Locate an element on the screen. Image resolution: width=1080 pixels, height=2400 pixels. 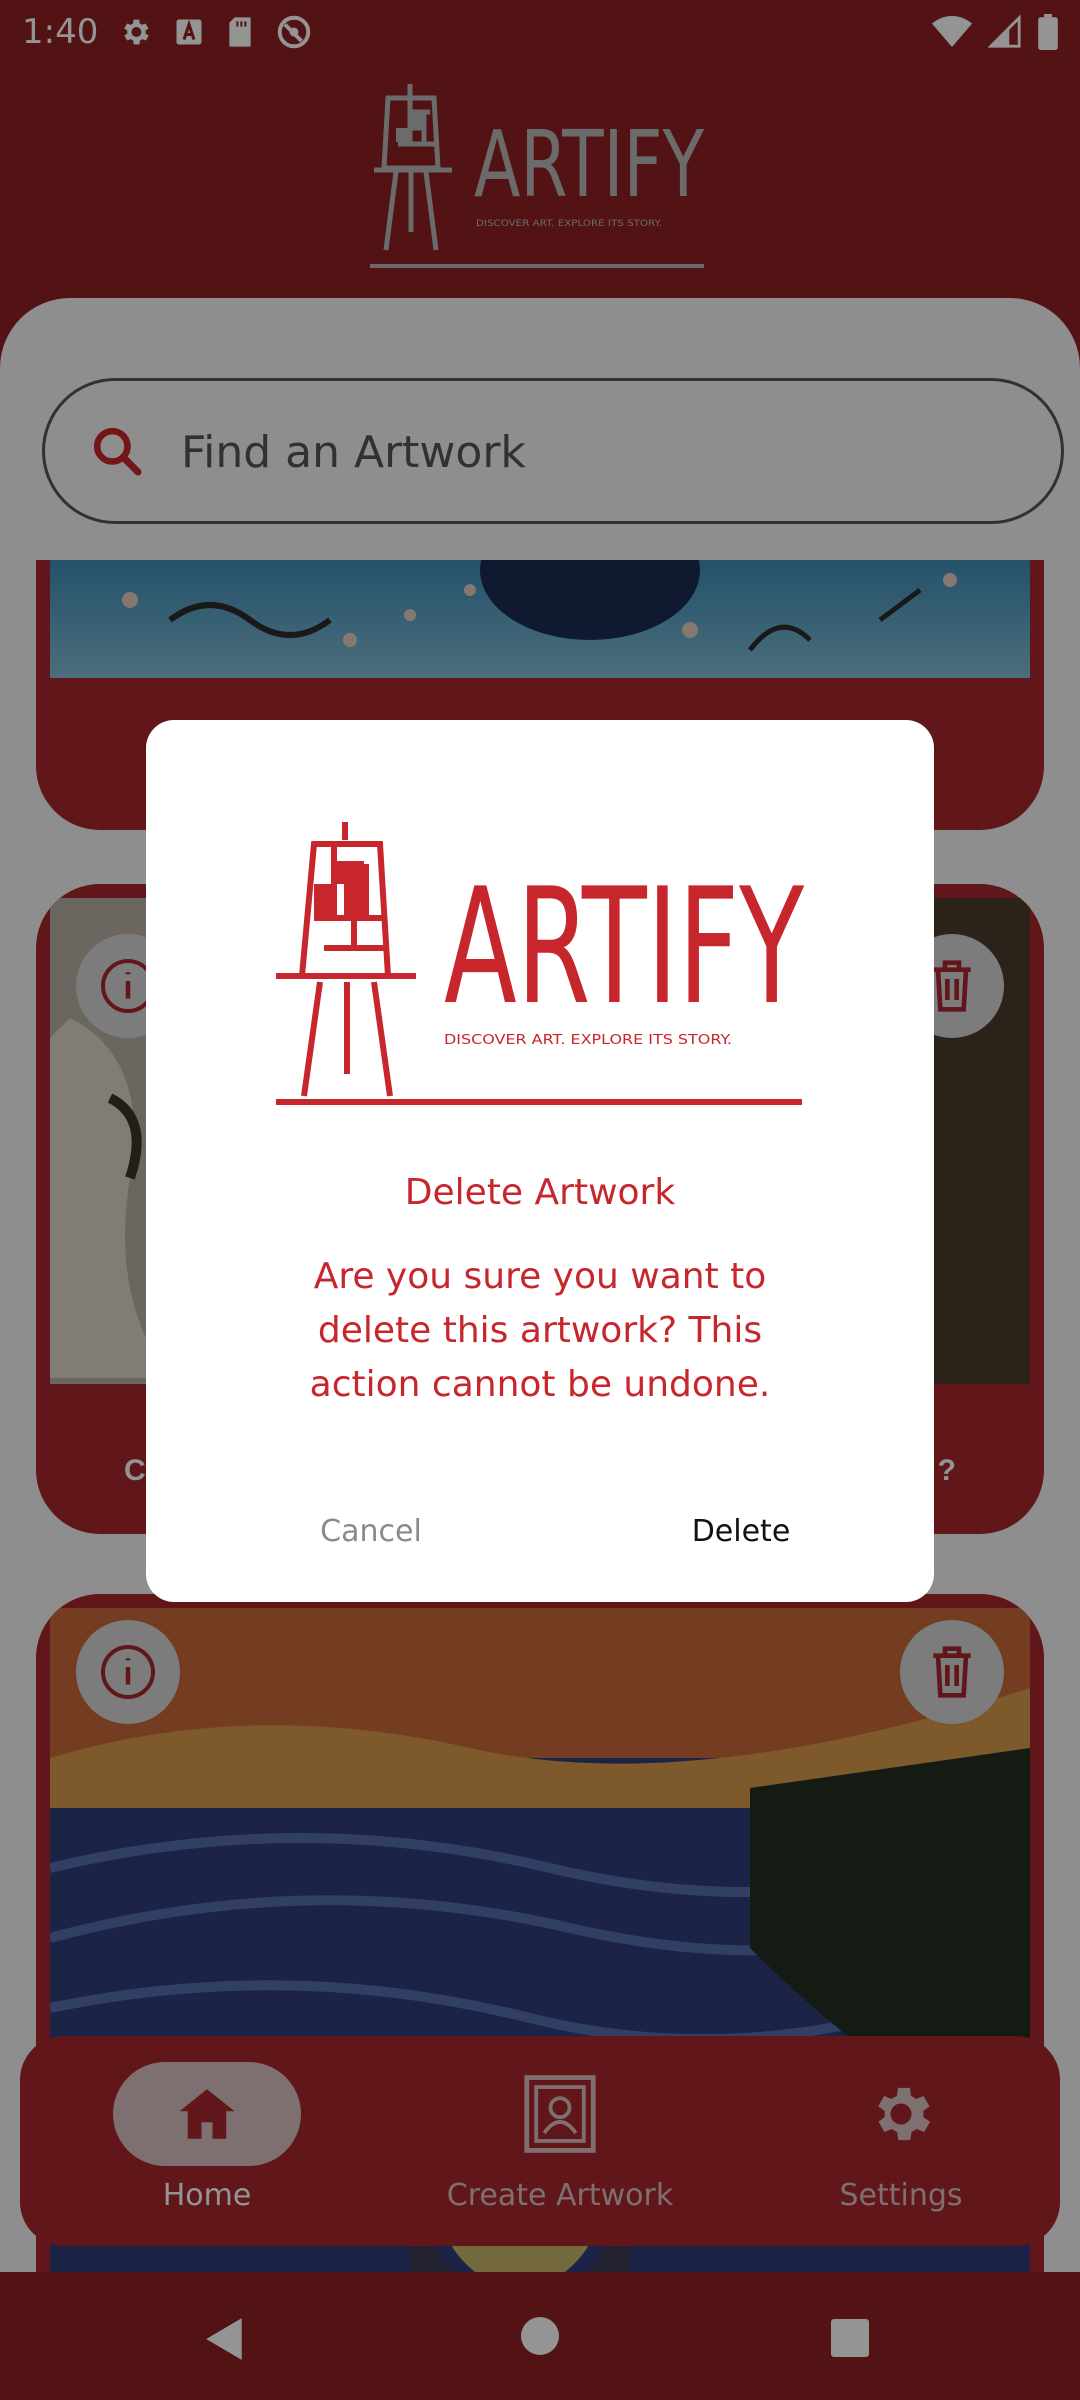
dialog-logo-title: ARTIFY is located at coordinates (624, 946).